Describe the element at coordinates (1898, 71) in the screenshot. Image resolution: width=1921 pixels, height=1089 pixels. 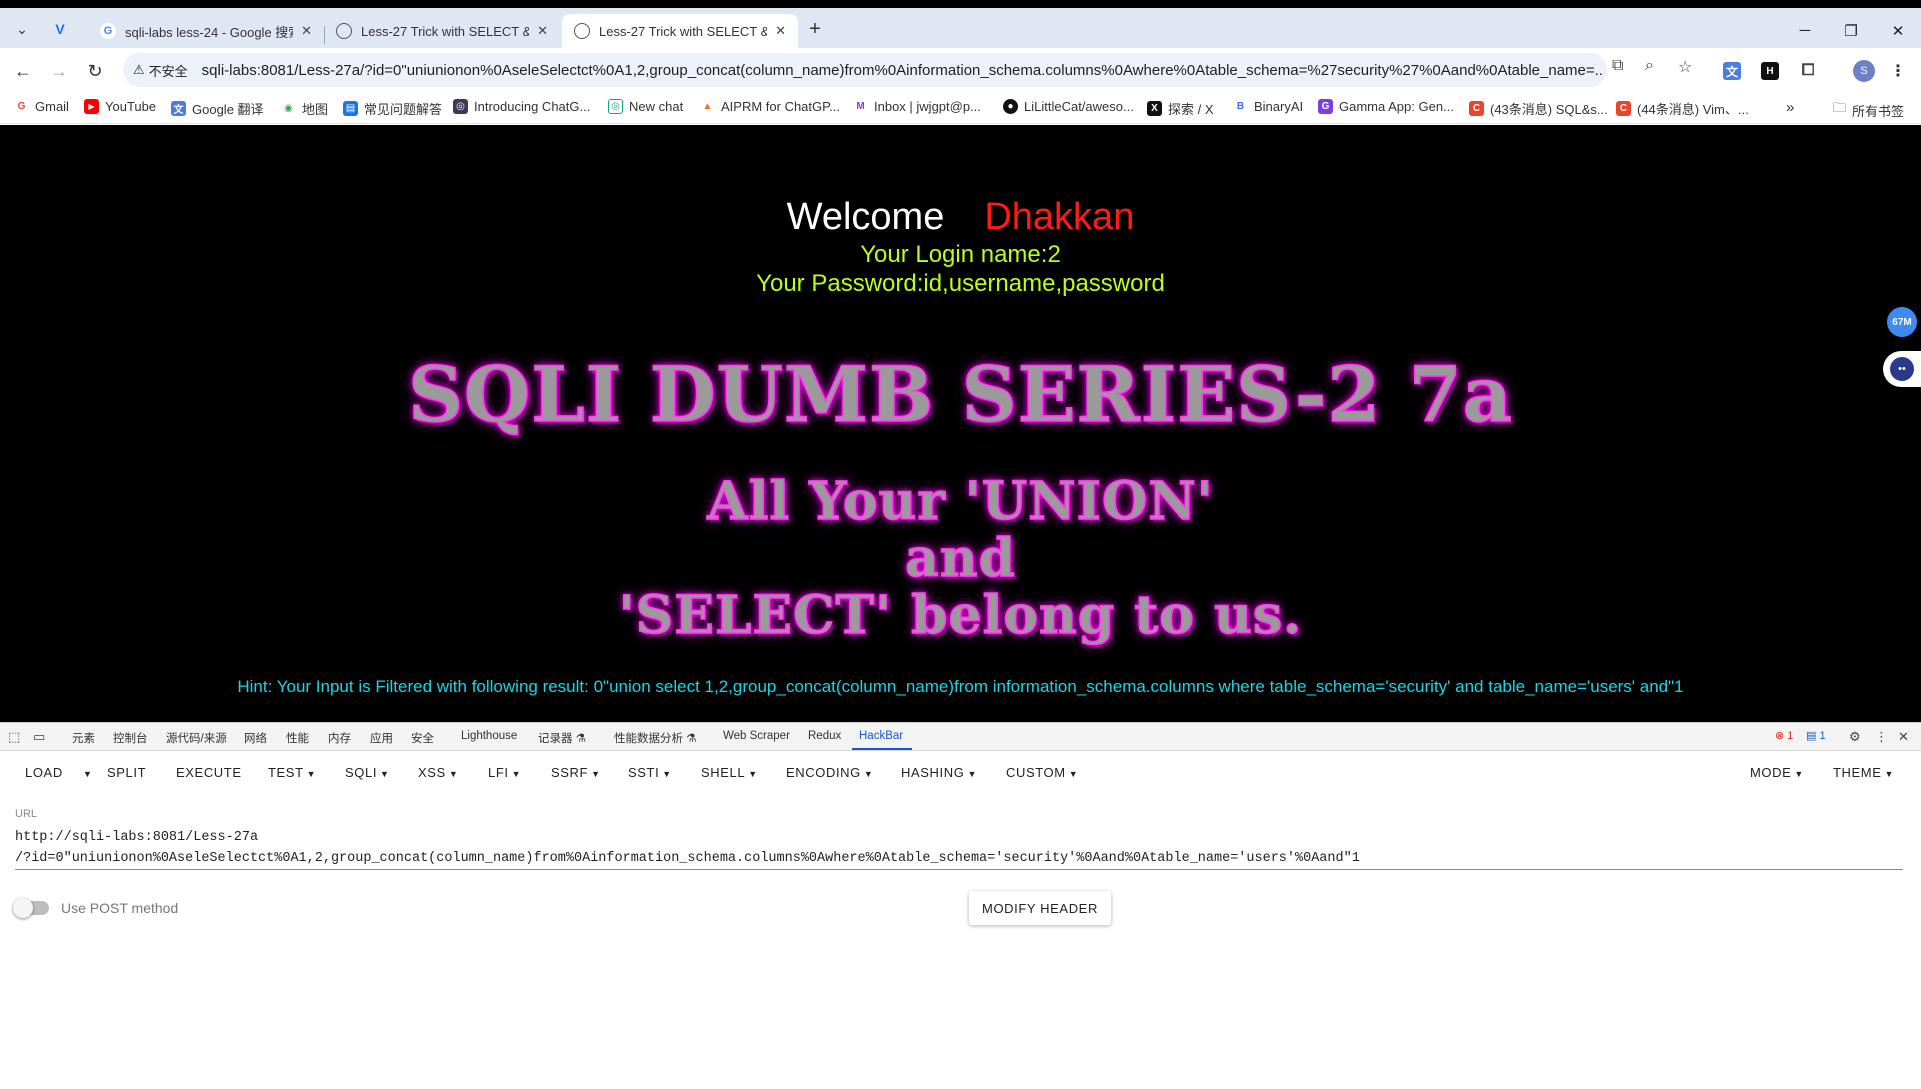
I see `menu-kebab-icon: ⋮` at that location.